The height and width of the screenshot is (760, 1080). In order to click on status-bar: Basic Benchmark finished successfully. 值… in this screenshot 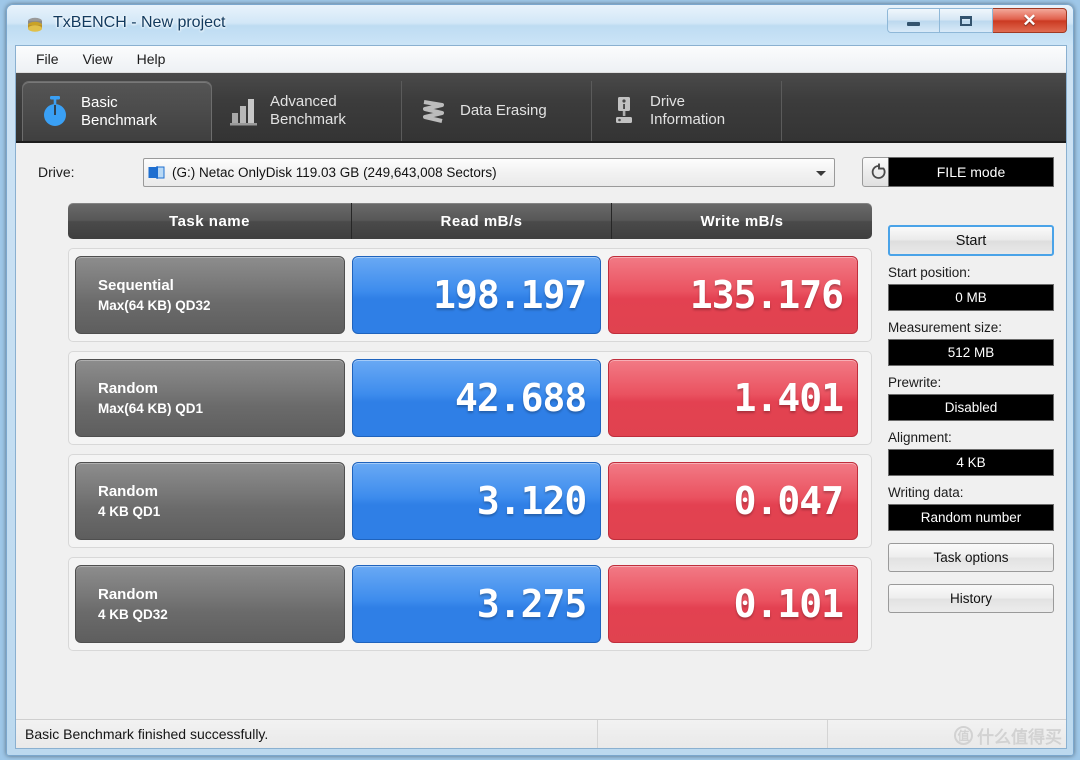, I will do `click(541, 733)`.